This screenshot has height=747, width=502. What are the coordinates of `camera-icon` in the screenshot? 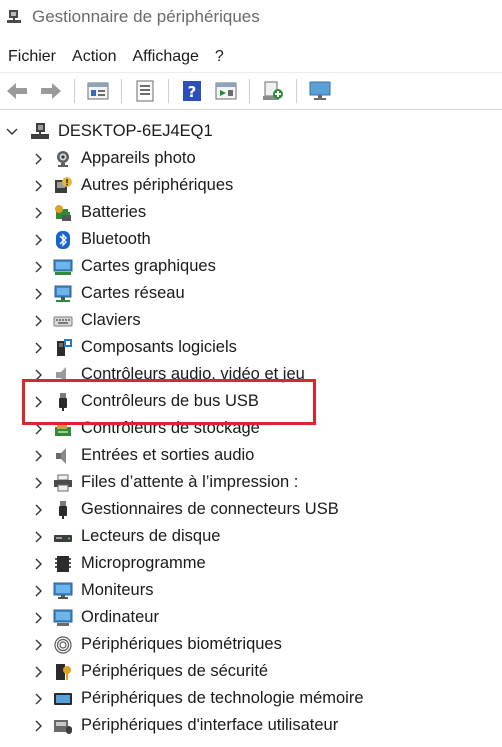 It's located at (63, 159).